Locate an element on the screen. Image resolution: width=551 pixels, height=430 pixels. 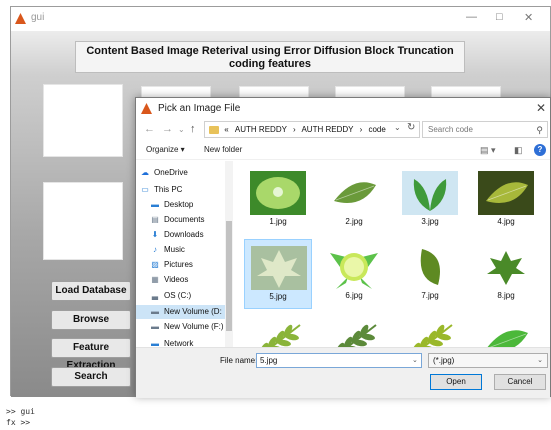
search-icon: ⚲ is located at coordinates (539, 130).